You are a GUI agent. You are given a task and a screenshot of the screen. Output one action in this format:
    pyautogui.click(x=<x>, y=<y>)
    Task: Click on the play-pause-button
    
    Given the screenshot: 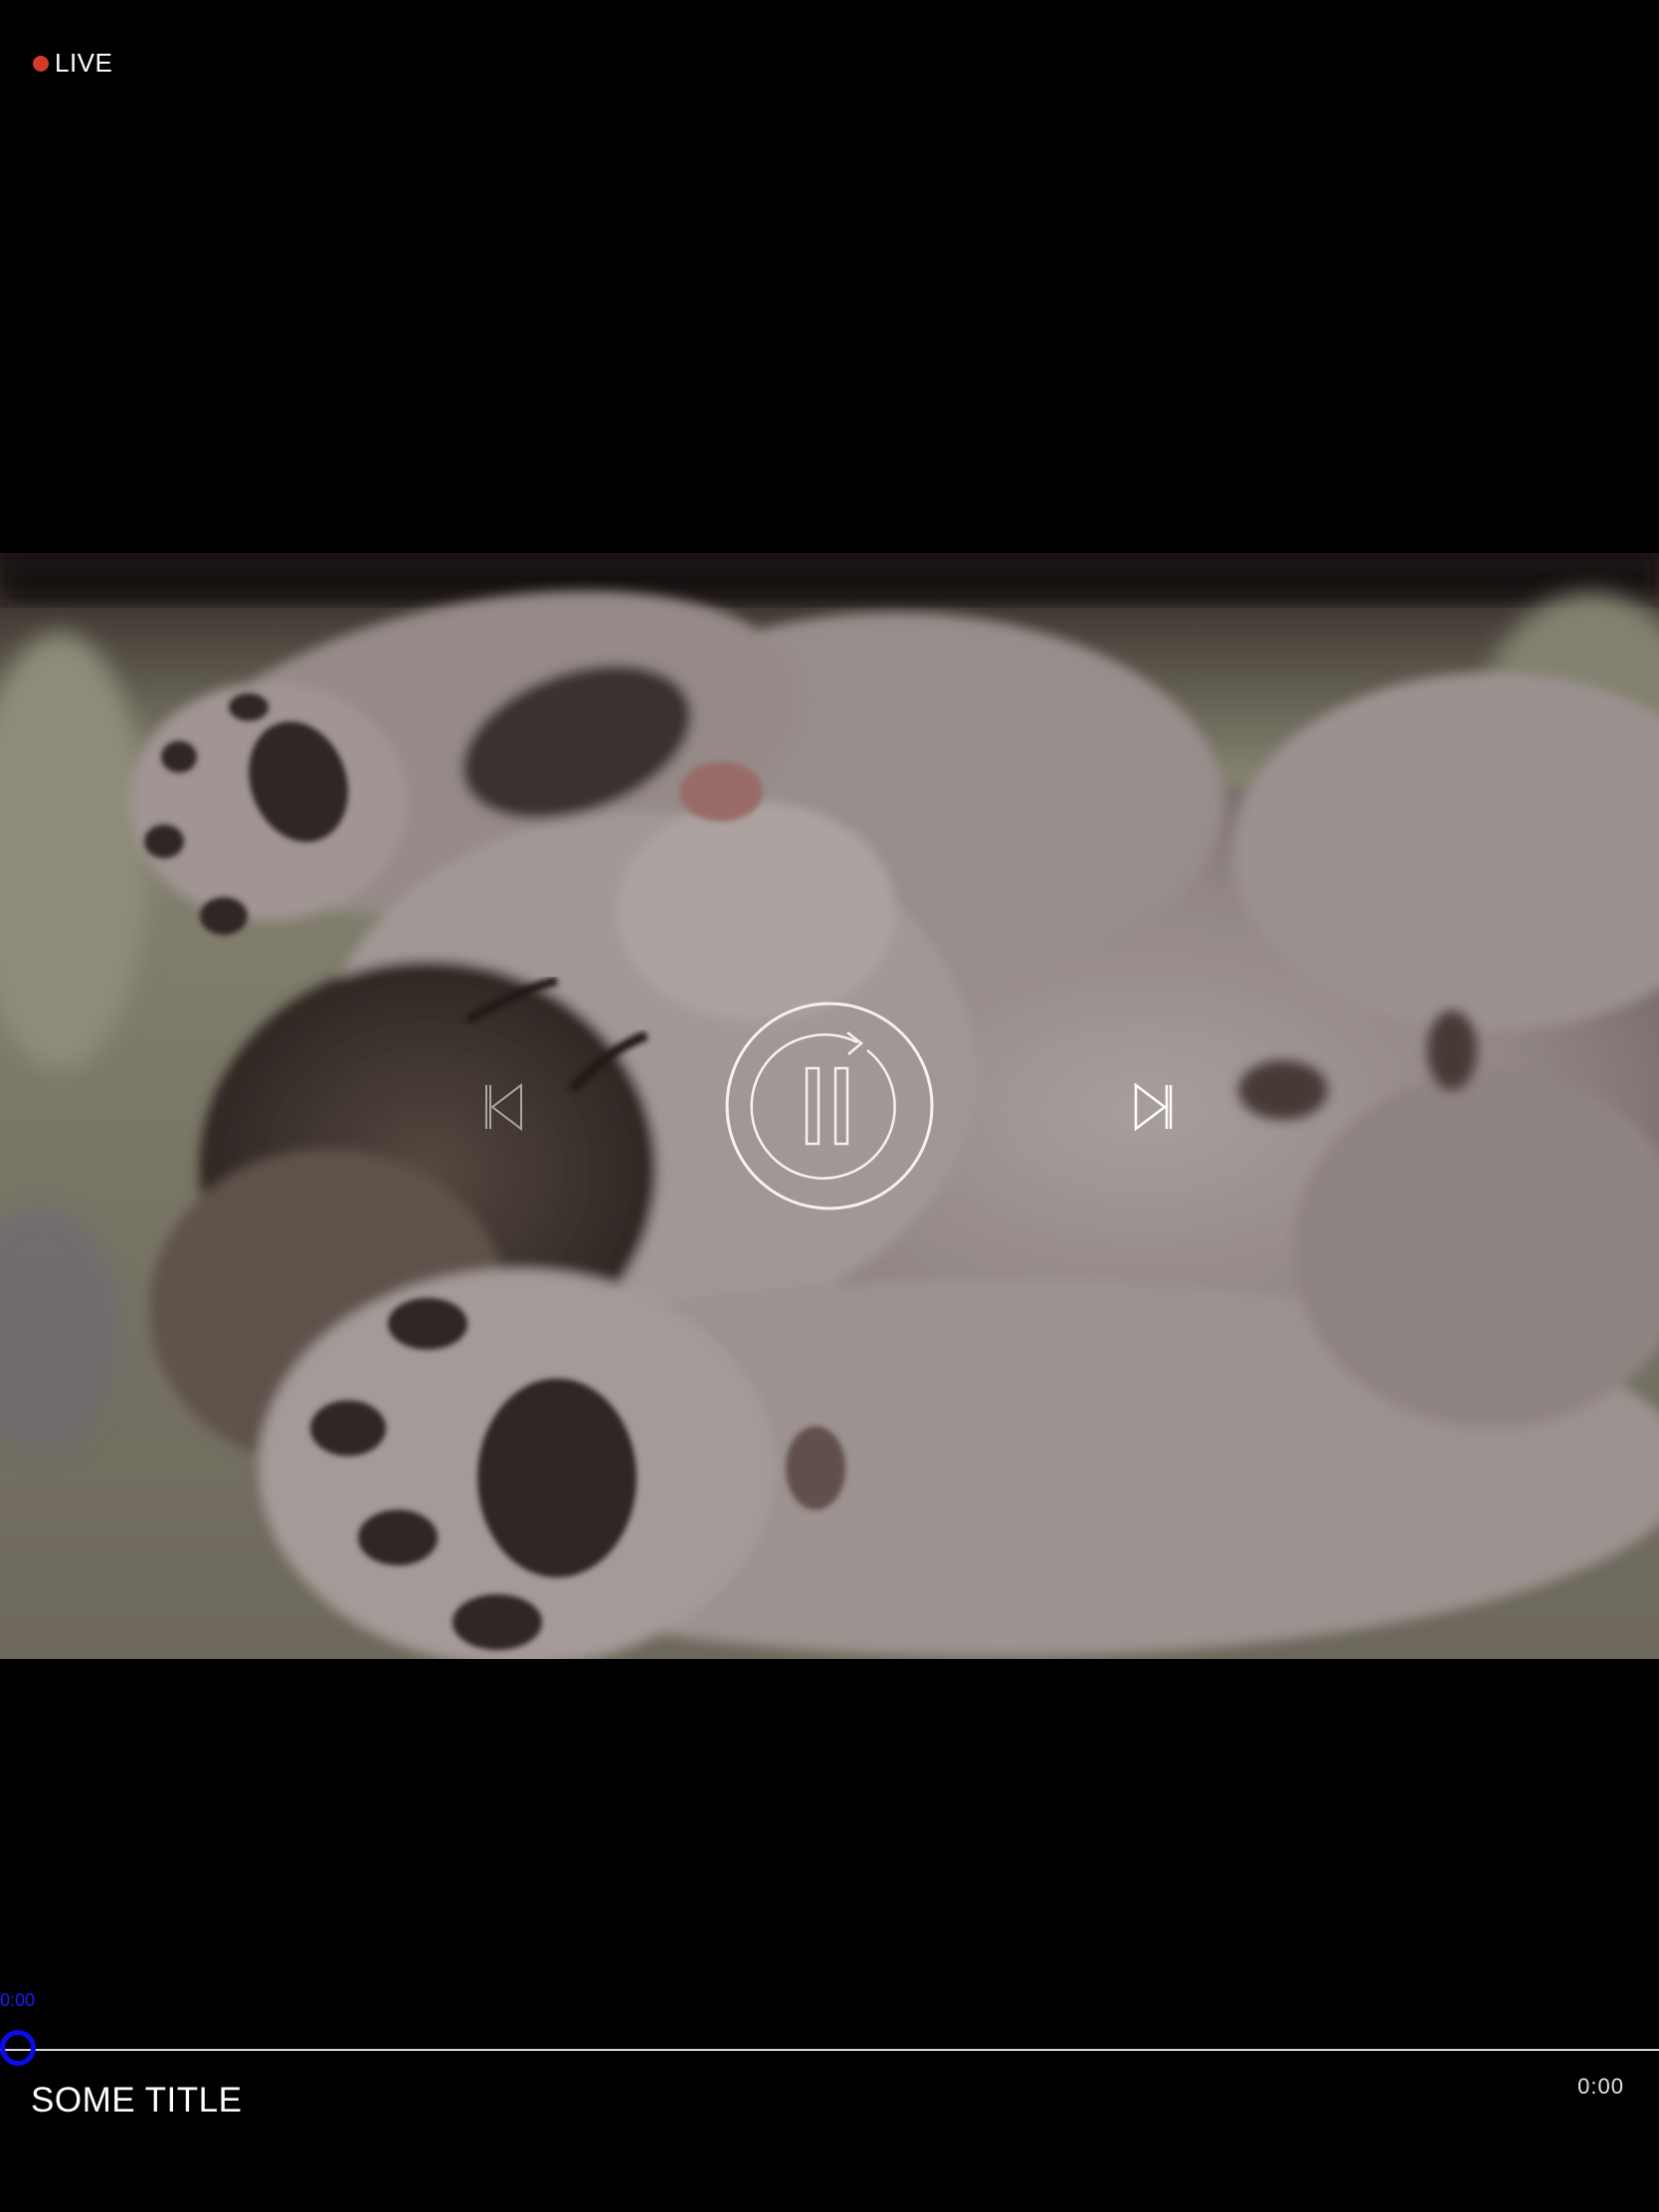 What is the action you would take?
    pyautogui.click(x=829, y=1106)
    